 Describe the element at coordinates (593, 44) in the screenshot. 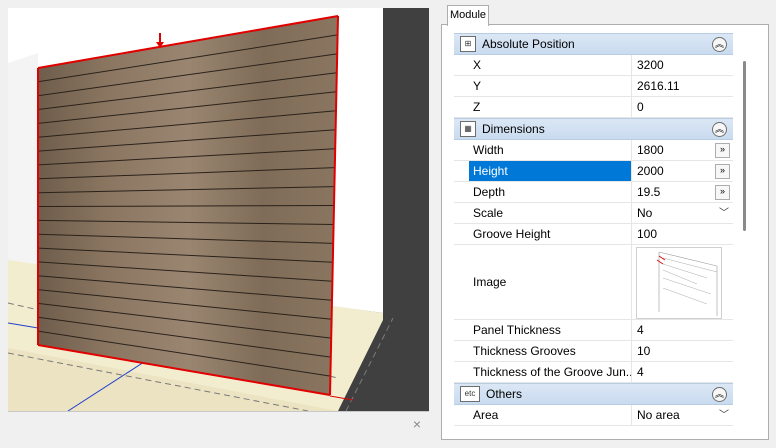

I see `category-absolute-position: ⊞ Absolute Position ︽` at that location.